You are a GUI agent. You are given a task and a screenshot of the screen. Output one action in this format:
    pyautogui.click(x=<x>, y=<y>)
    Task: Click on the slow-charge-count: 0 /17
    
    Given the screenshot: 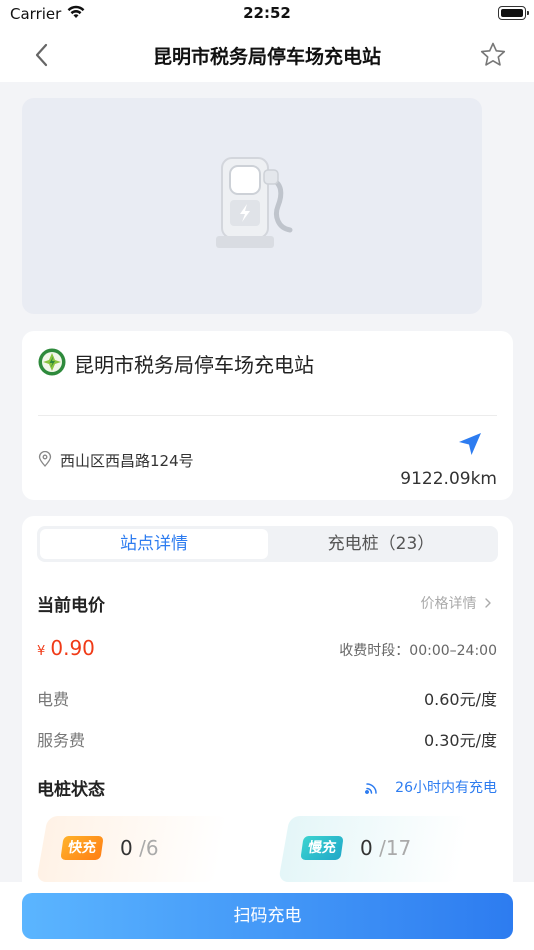 What is the action you would take?
    pyautogui.click(x=385, y=848)
    